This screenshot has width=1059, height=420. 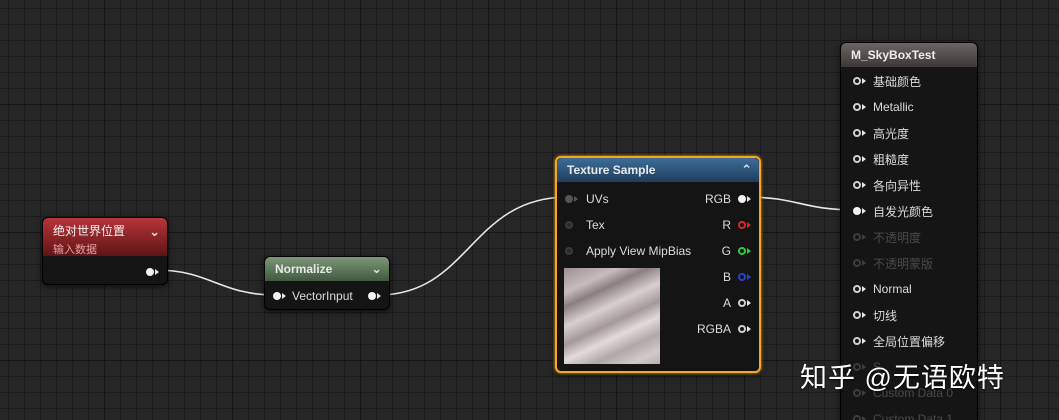 What do you see at coordinates (327, 283) in the screenshot?
I see `normalize-node: Normalize ⌄ VectorInput` at bounding box center [327, 283].